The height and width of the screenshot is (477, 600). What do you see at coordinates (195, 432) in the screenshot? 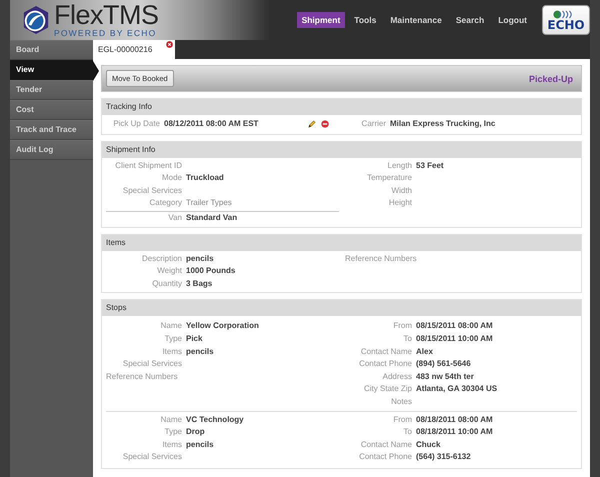
I see `field-value: Drop` at bounding box center [195, 432].